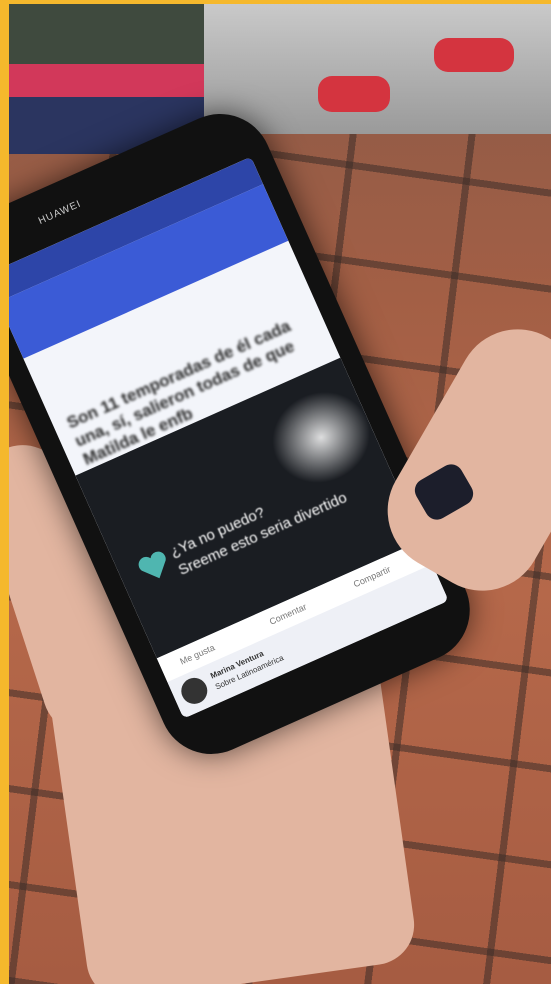 The height and width of the screenshot is (984, 551). Describe the element at coordinates (4, 492) in the screenshot. I see `frame-border-left` at that location.